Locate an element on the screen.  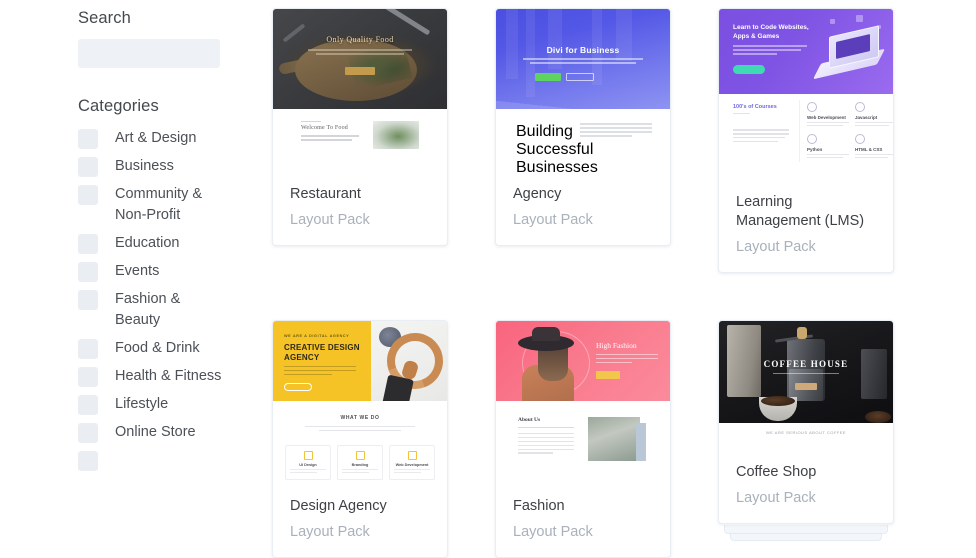
card-thumbnail: High Fashion About Us is located at coordinates (583, 403).